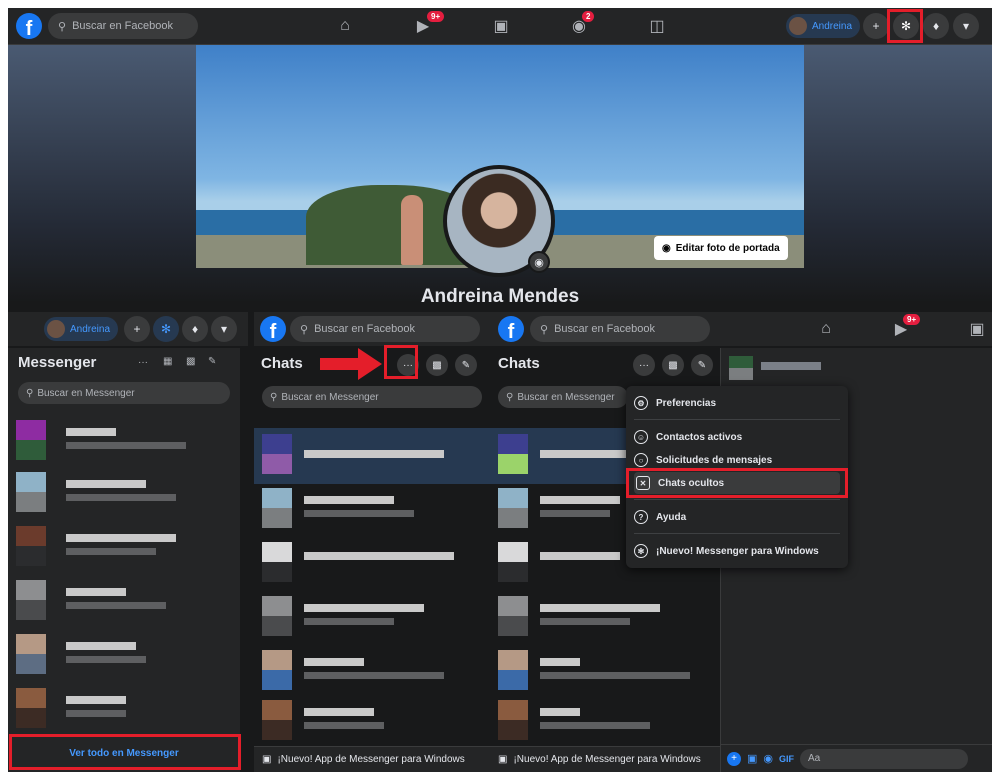 The image size is (1000, 780). What do you see at coordinates (212, 361) in the screenshot?
I see `new-message-icon: ✎` at bounding box center [212, 361].